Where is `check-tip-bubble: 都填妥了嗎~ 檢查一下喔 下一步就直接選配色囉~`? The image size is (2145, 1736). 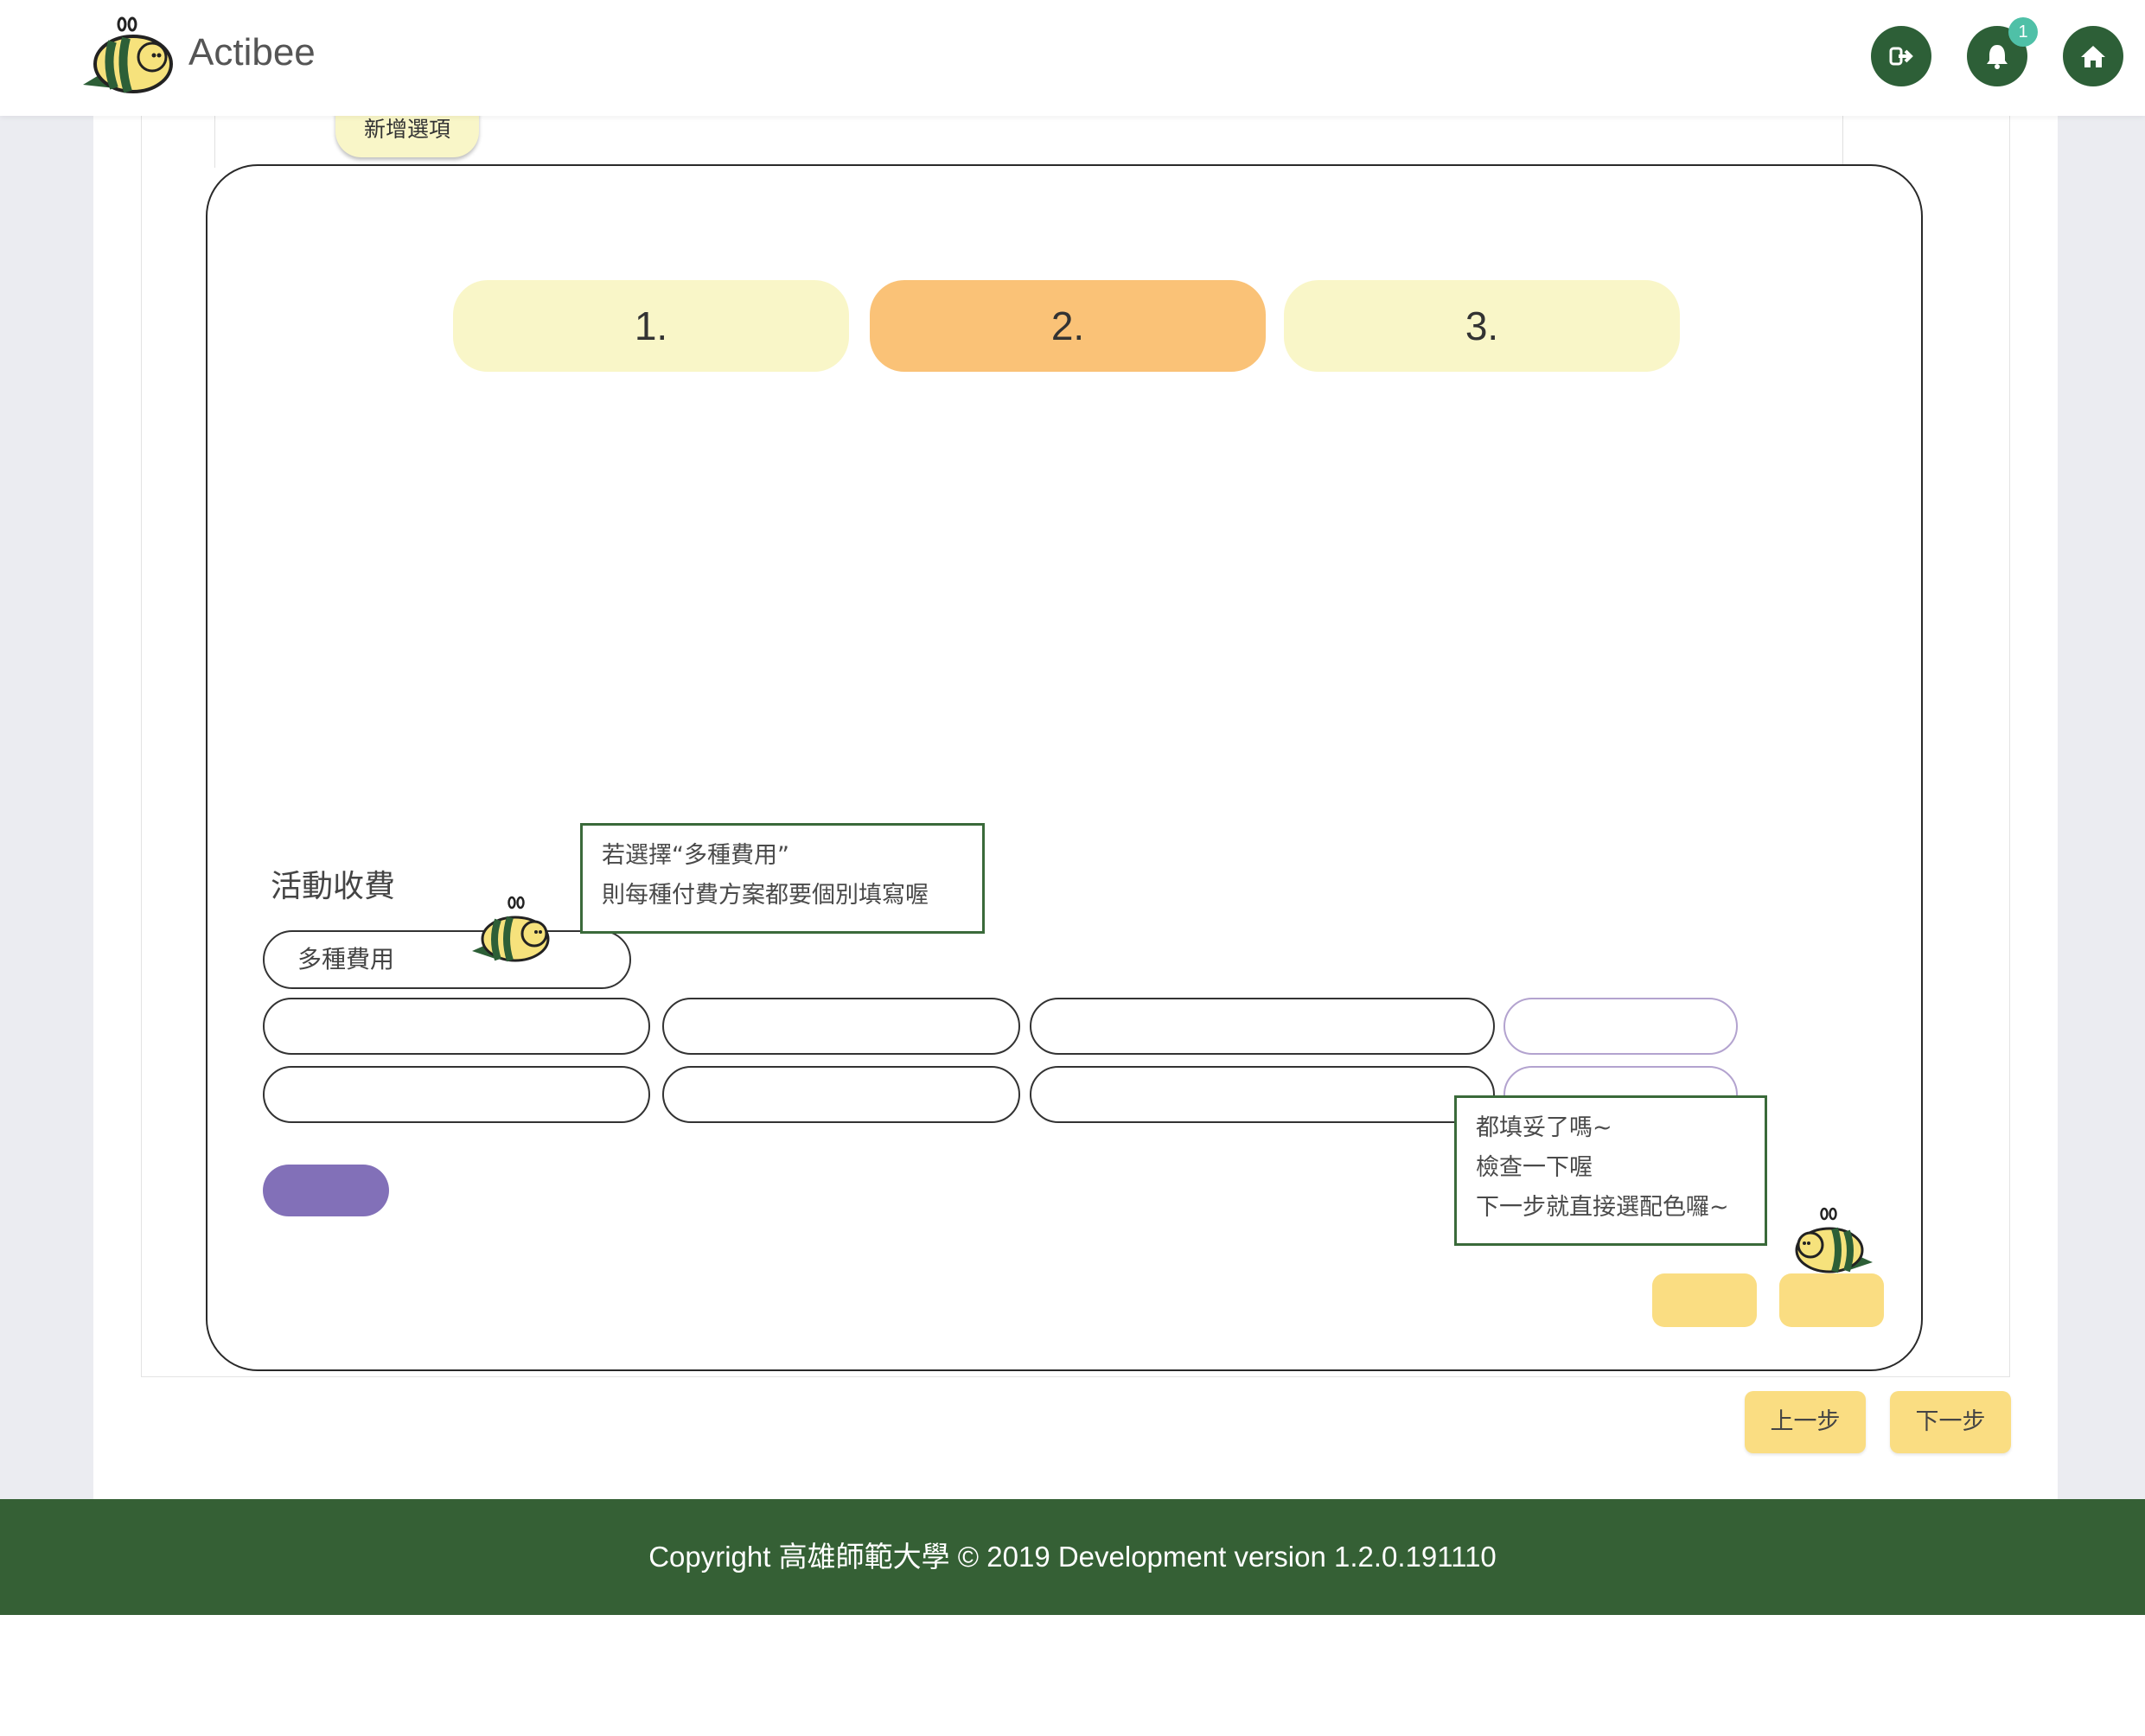 check-tip-bubble: 都填妥了嗎~ 檢查一下喔 下一步就直接選配色囉~ is located at coordinates (1611, 1170).